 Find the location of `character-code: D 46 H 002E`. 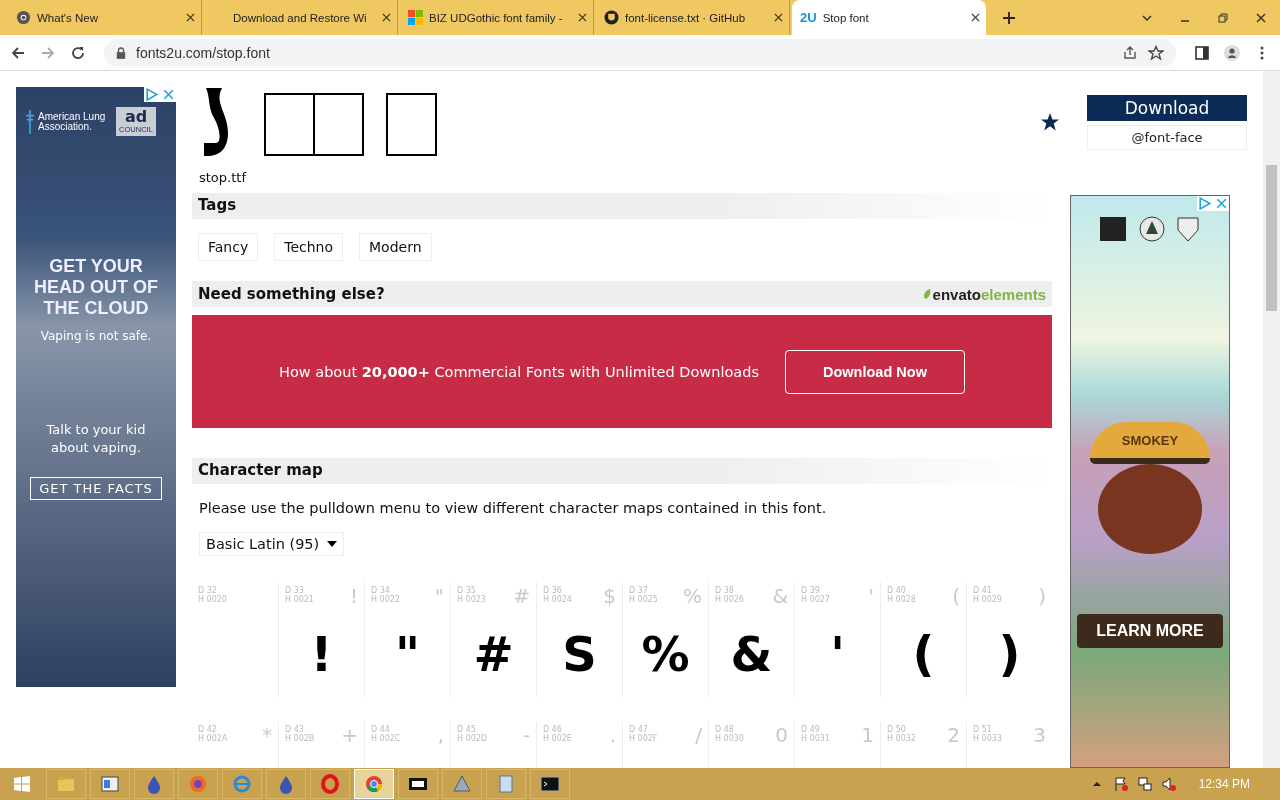

character-code: D 46 H 002E is located at coordinates (557, 734).